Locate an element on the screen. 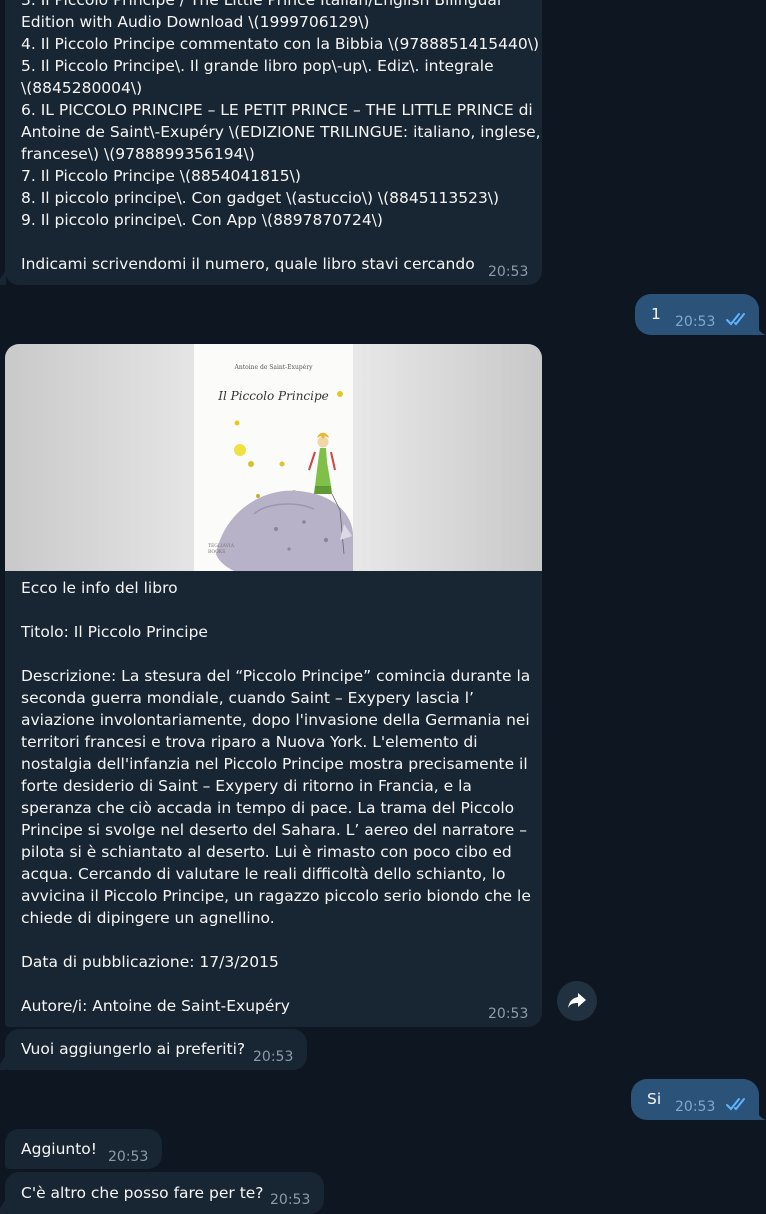 This screenshot has height=1214, width=766. forward-button is located at coordinates (577, 1001).